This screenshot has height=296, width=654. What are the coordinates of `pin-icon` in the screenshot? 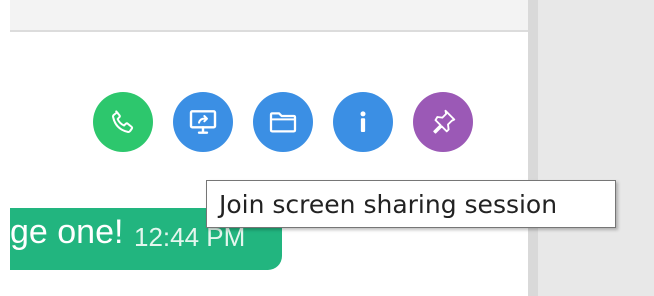 It's located at (444, 121).